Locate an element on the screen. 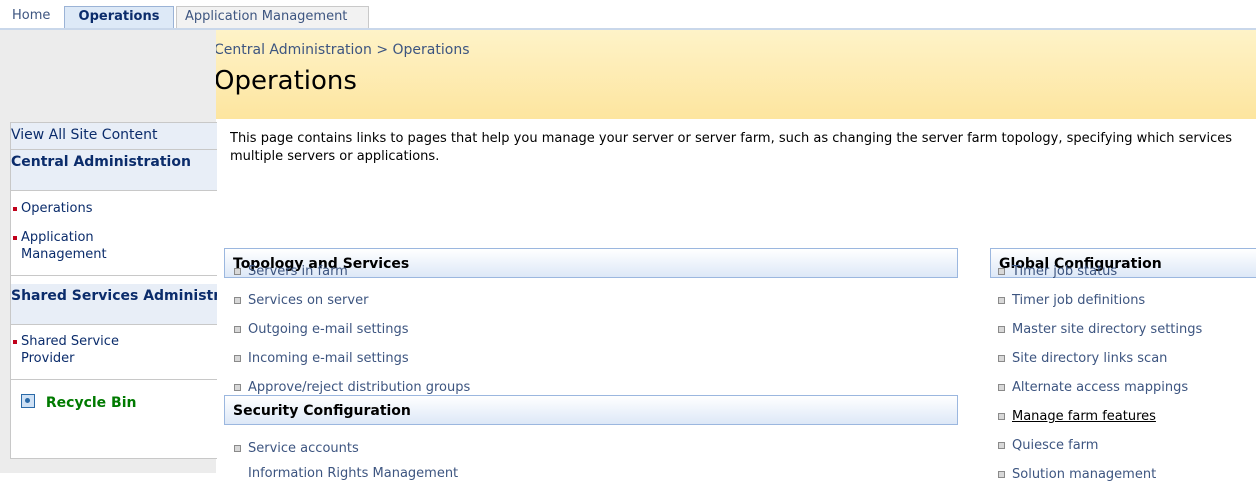  link-label: Master site directory settings is located at coordinates (1107, 329).